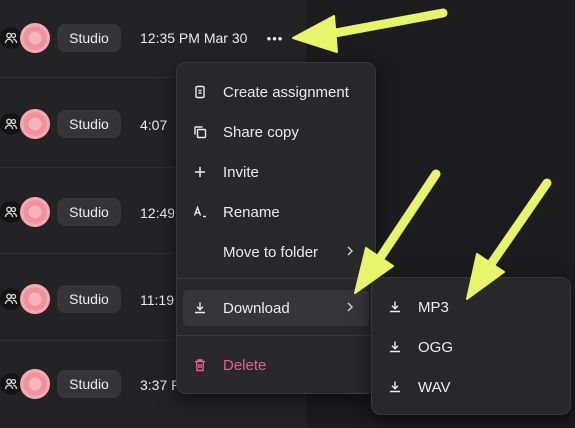  What do you see at coordinates (436, 347) in the screenshot?
I see `submenu-item-label: OGG` at bounding box center [436, 347].